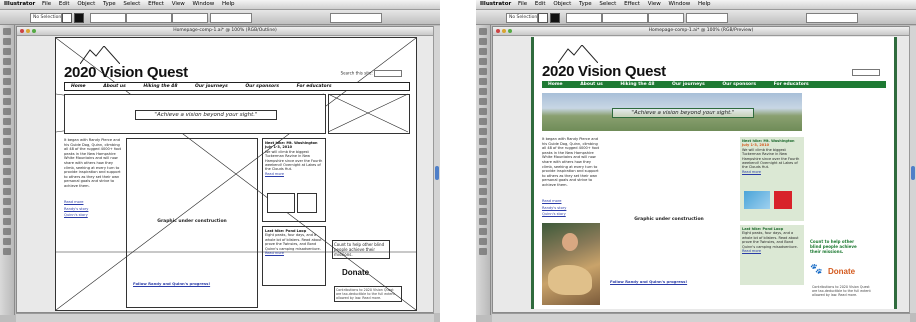 The width and height of the screenshot is (916, 322). What do you see at coordinates (314, 86) in the screenshot?
I see `nav-educators: For educators` at bounding box center [314, 86].